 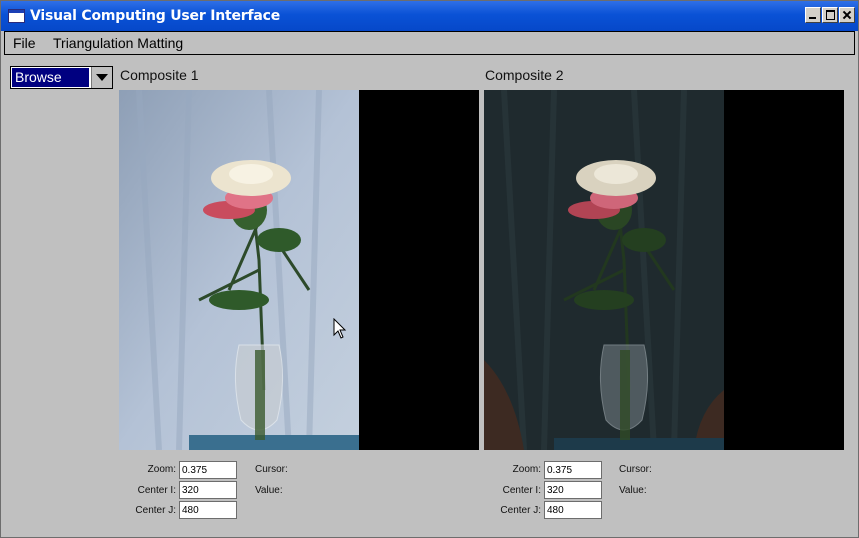 What do you see at coordinates (635, 469) in the screenshot?
I see `cursor-label-2: Cursor:` at bounding box center [635, 469].